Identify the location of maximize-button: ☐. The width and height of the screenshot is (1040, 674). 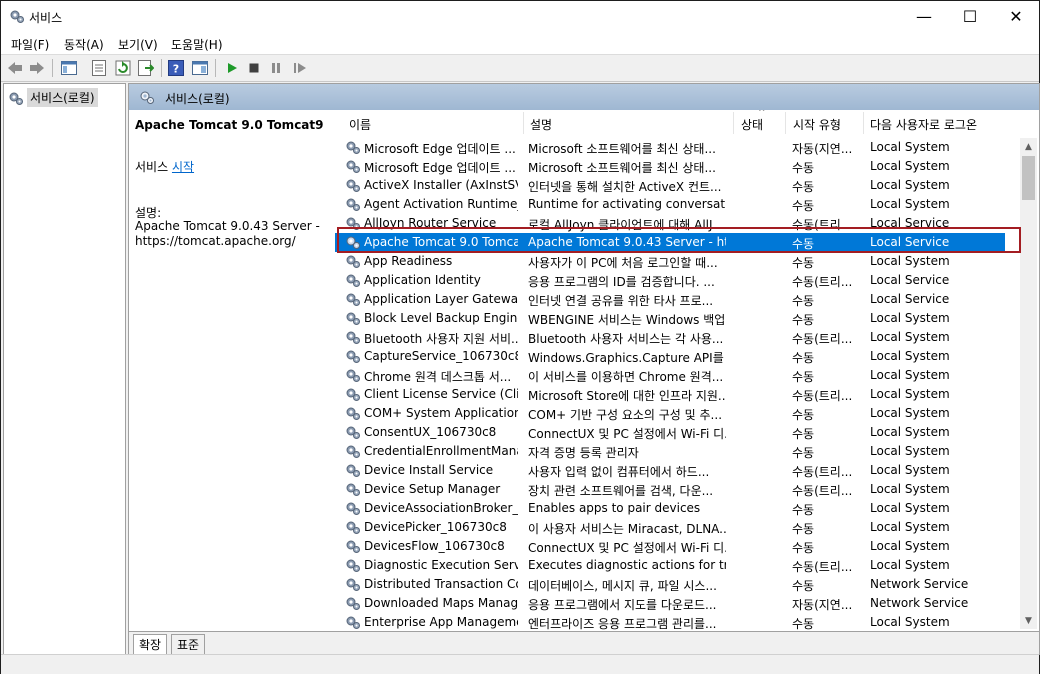
(970, 16).